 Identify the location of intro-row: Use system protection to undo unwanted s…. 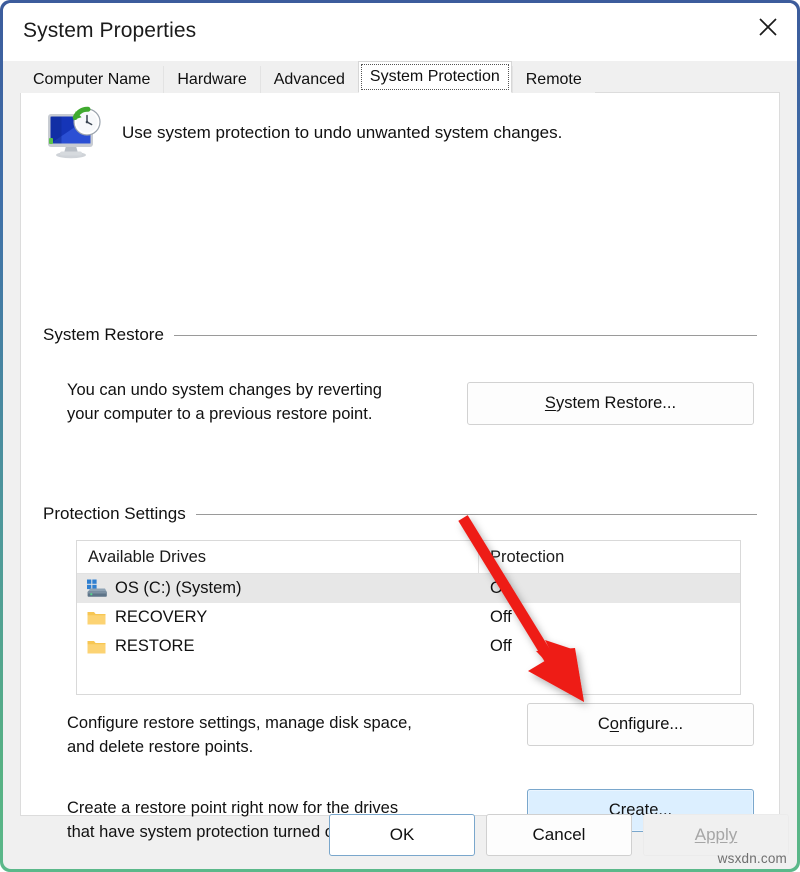
(303, 133).